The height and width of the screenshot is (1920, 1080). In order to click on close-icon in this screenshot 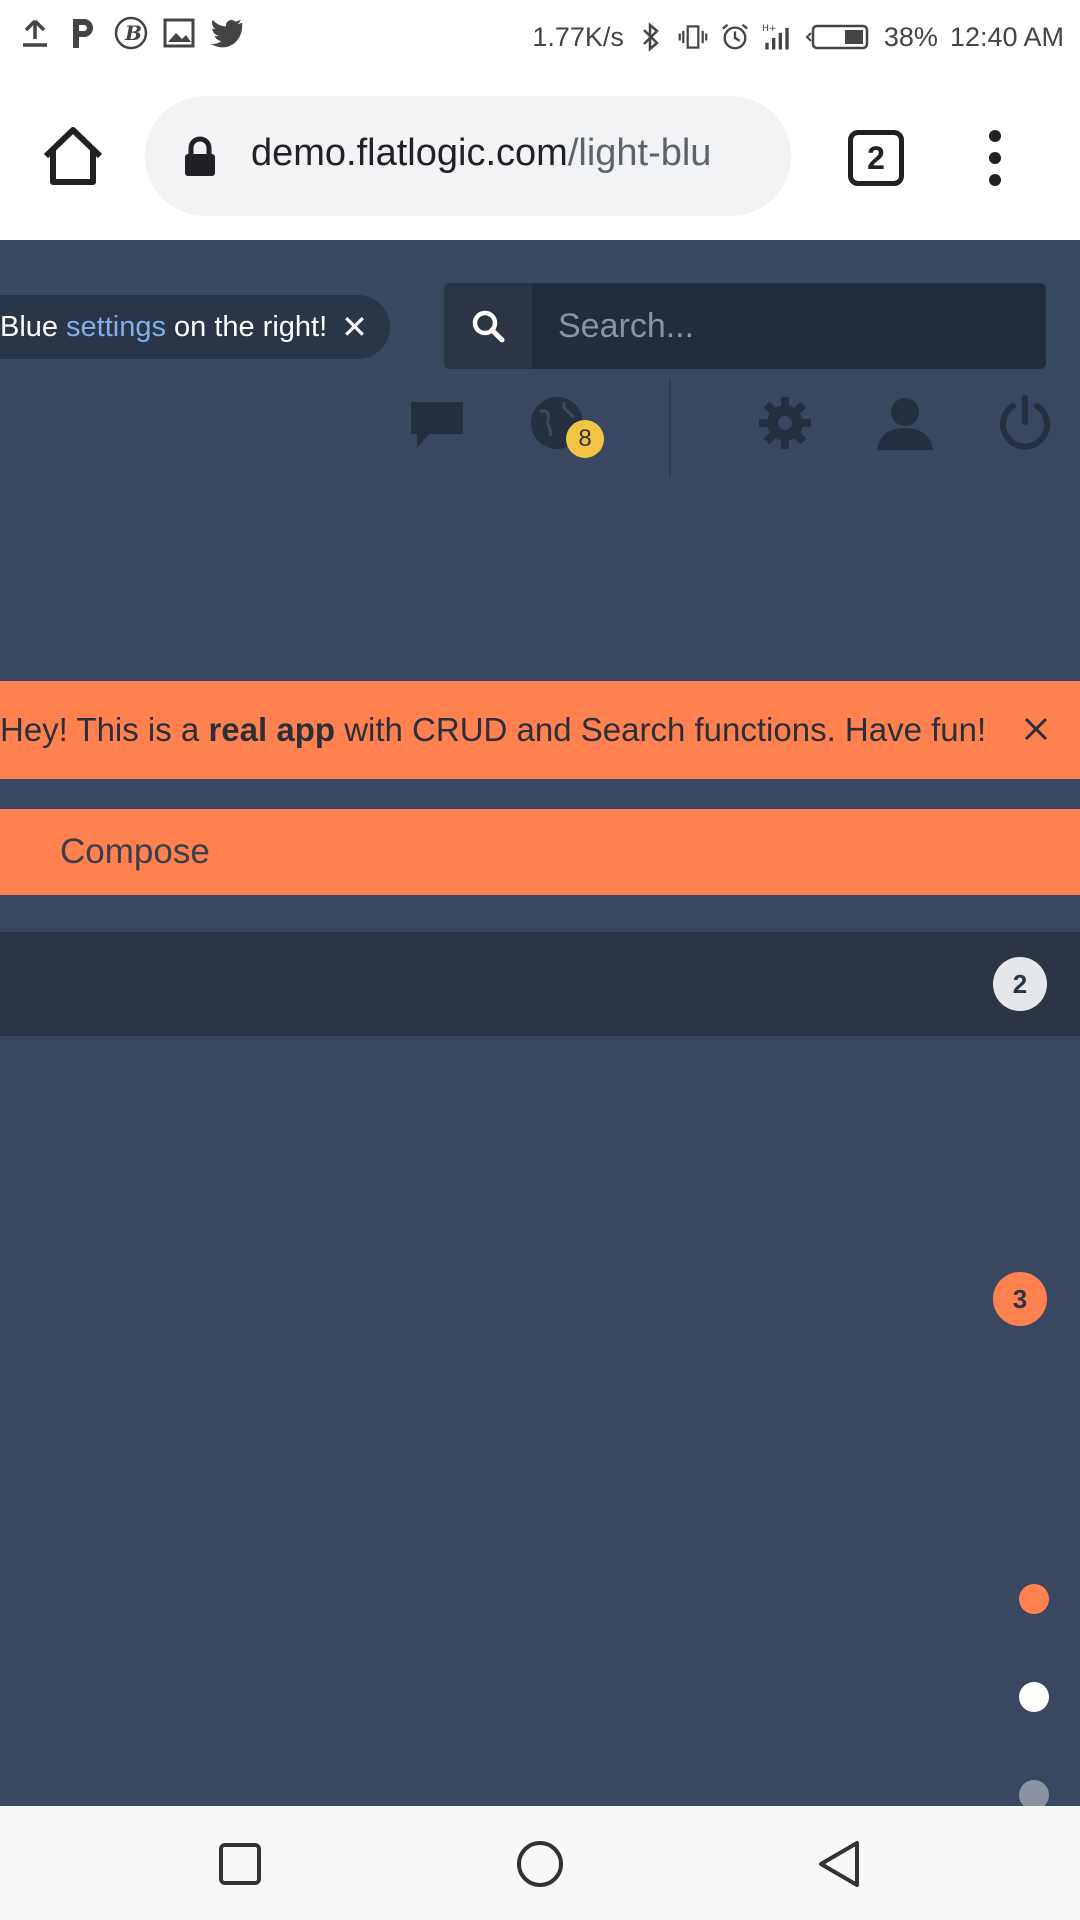, I will do `click(1036, 729)`.